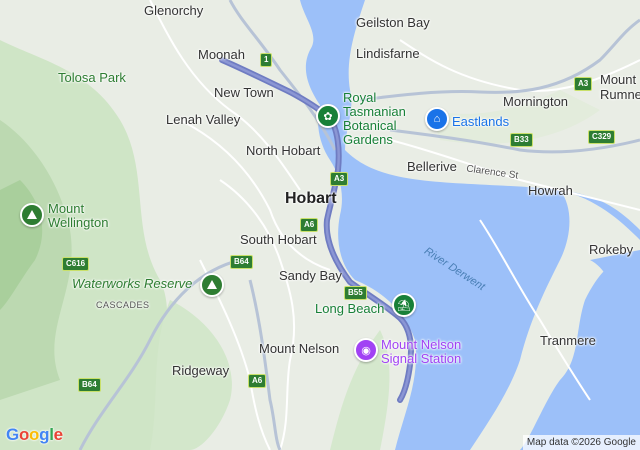 Image resolution: width=640 pixels, height=450 pixels. What do you see at coordinates (221, 54) in the screenshot?
I see `label-moonah: Moonah` at bounding box center [221, 54].